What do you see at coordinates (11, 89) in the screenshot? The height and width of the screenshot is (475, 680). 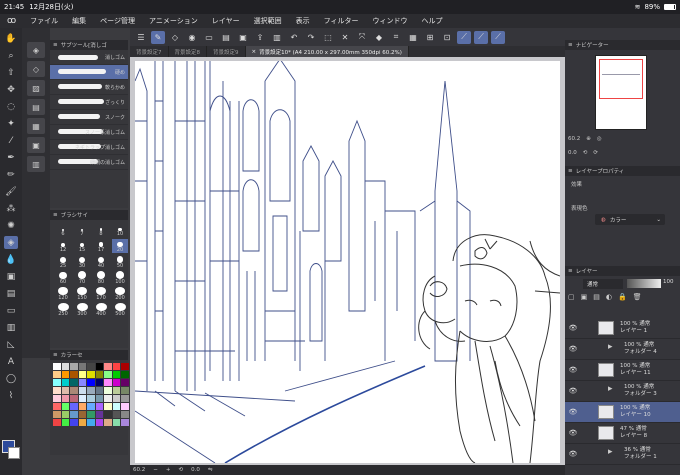 I see `move-icon: ✥` at bounding box center [11, 89].